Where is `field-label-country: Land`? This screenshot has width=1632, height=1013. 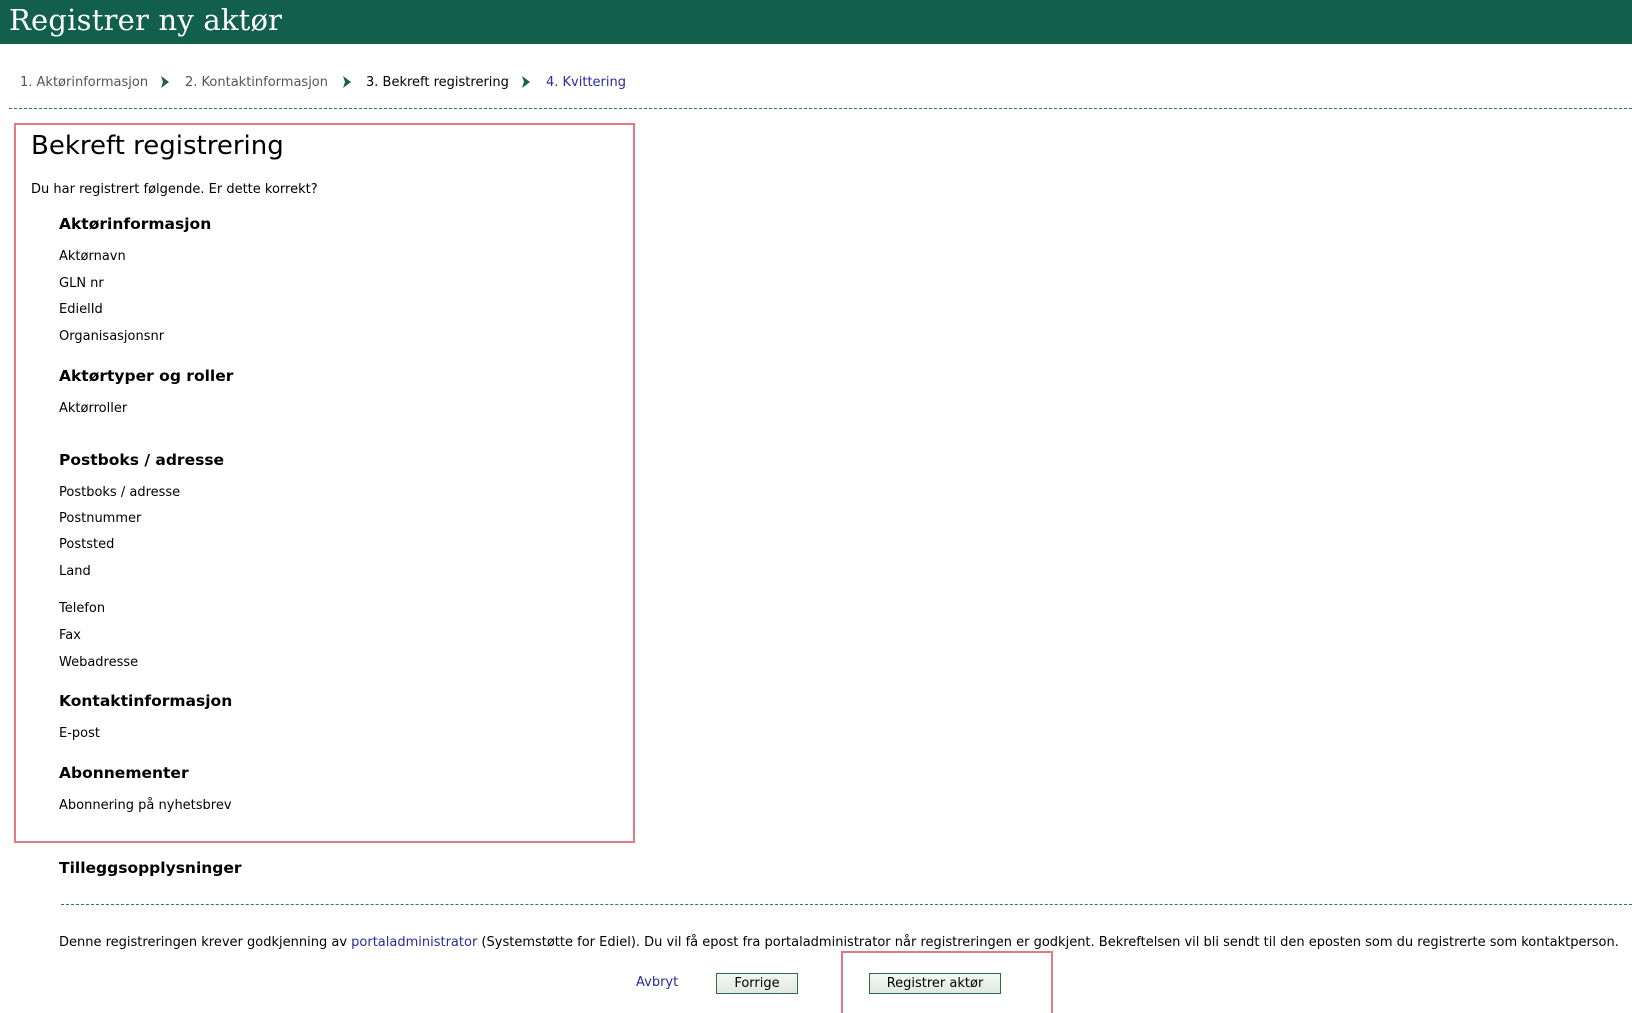
field-label-country: Land is located at coordinates (75, 571).